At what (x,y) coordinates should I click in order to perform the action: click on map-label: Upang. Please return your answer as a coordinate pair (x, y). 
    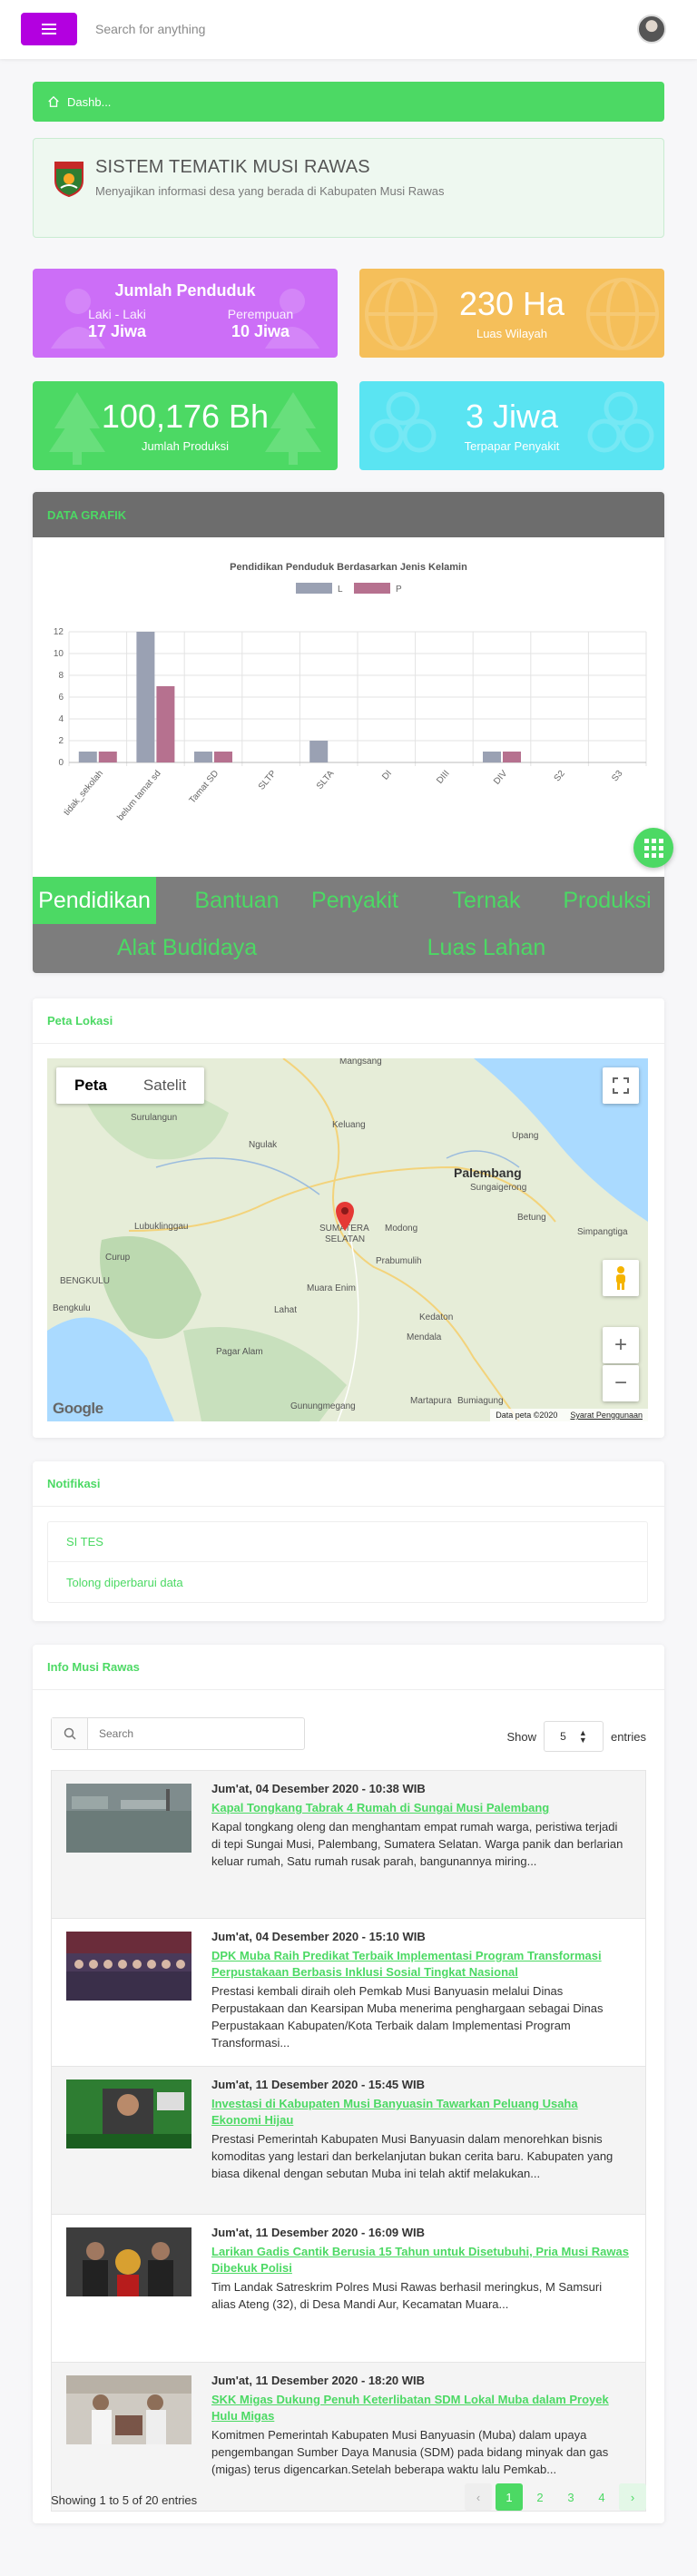
    Looking at the image, I should click on (525, 1136).